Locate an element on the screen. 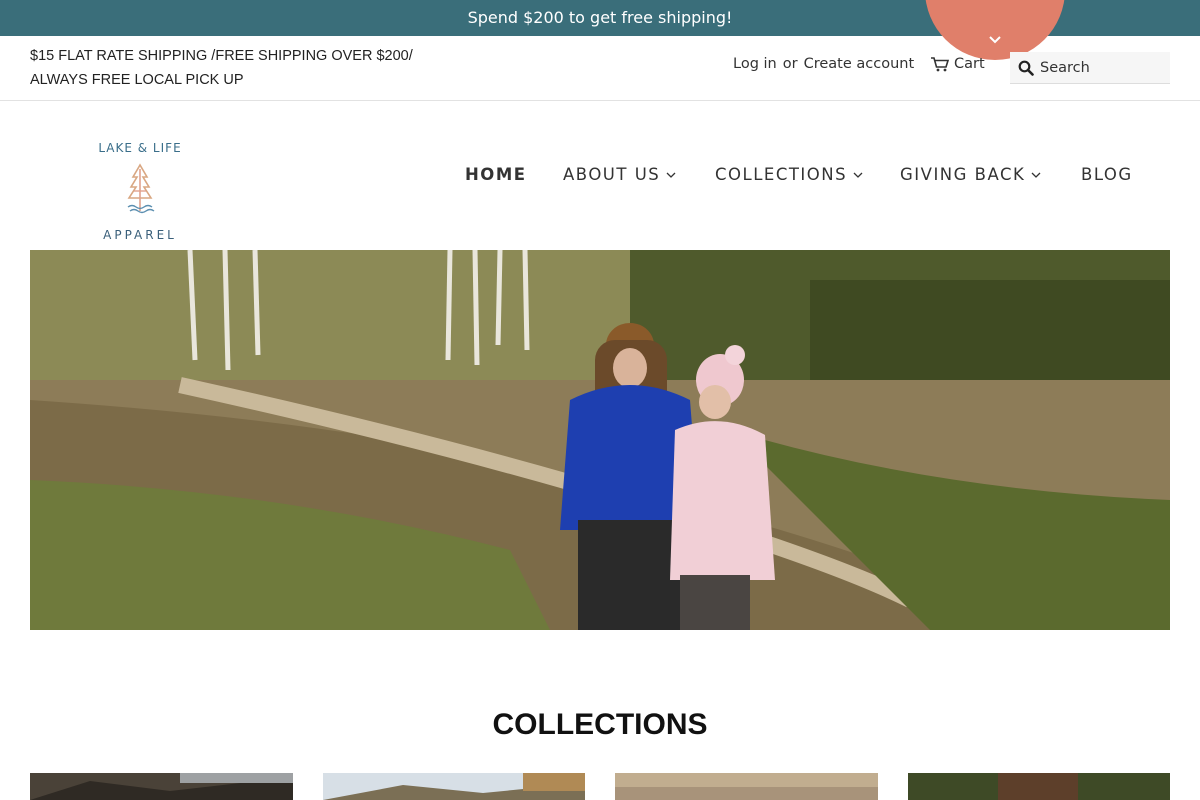 The image size is (1200, 800). site-logo: LAKE & LIFE APPAREL is located at coordinates (140, 190).